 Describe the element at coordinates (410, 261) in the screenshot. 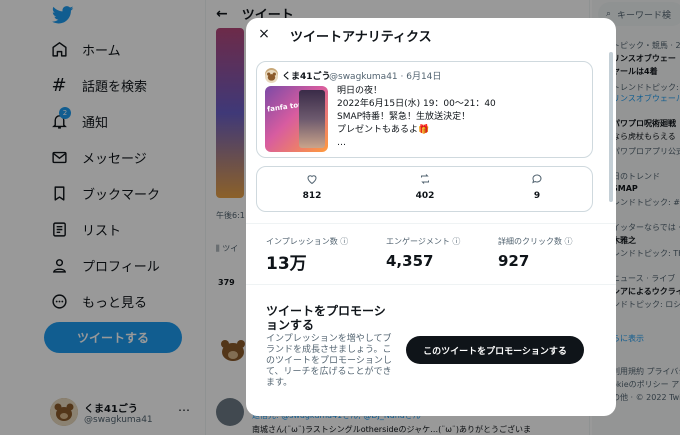

I see `metric-value: 4,357` at that location.